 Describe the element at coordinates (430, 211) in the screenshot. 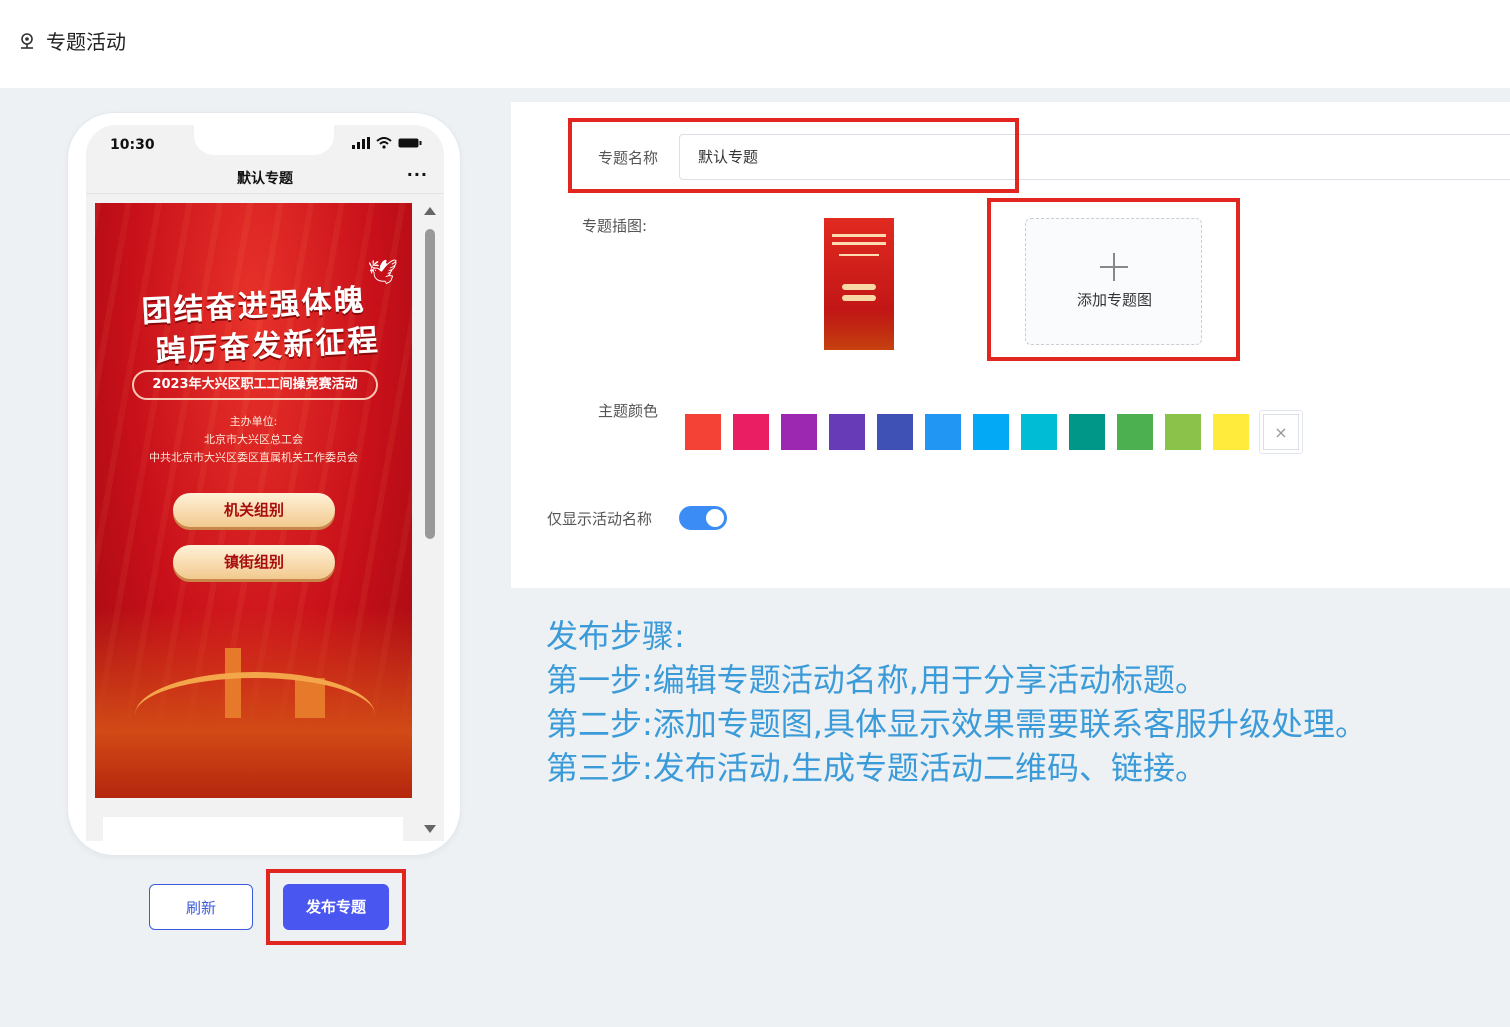

I see `scroll-up-icon` at that location.